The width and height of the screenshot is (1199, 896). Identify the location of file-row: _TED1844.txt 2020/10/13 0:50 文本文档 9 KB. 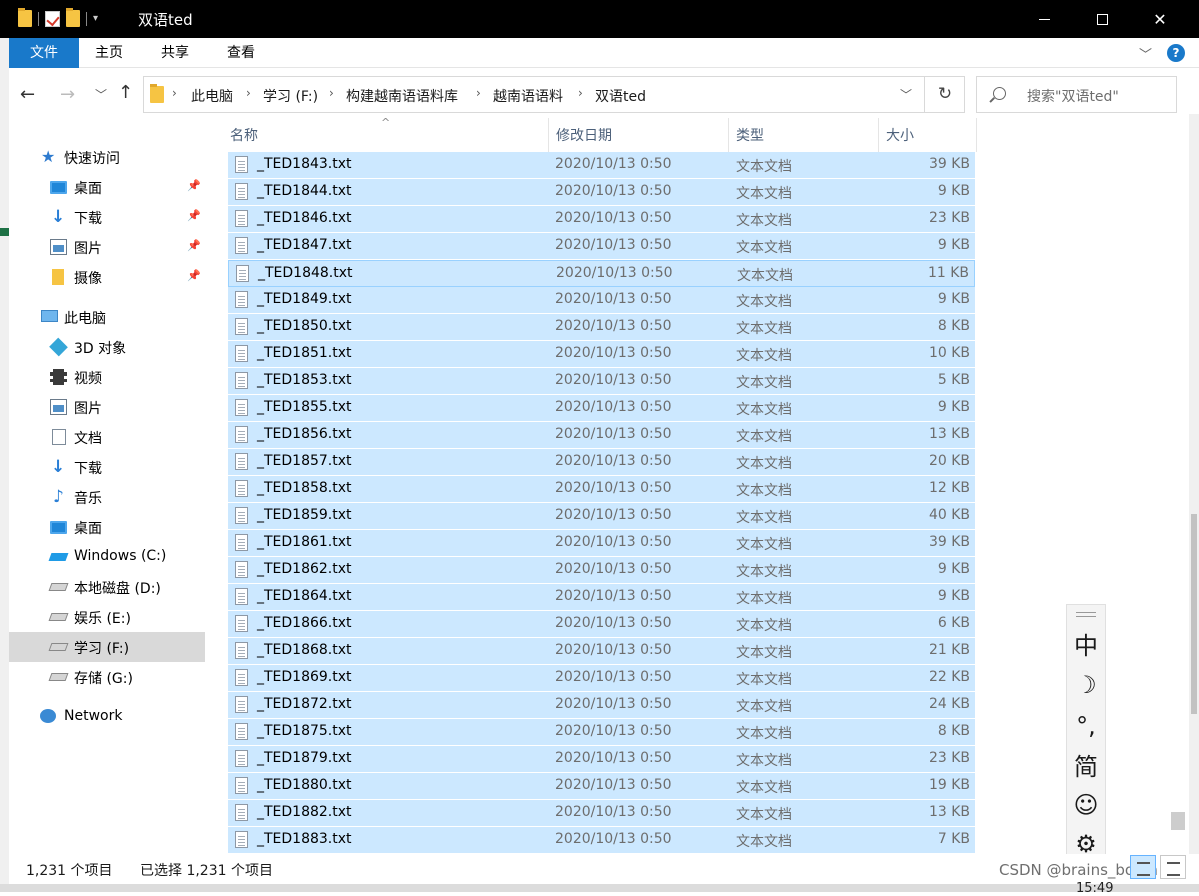
(601, 192).